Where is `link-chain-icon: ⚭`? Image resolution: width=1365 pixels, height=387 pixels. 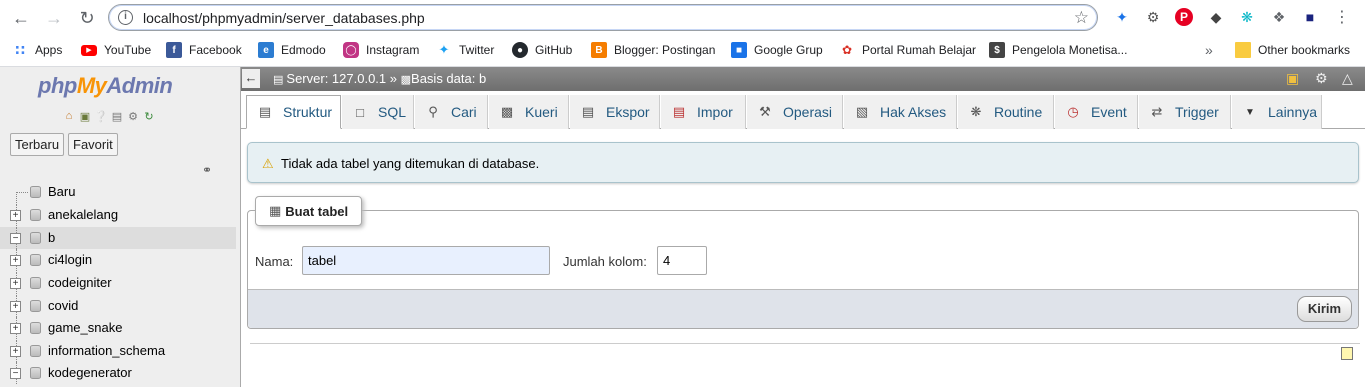
link-chain-icon: ⚭ is located at coordinates (207, 170).